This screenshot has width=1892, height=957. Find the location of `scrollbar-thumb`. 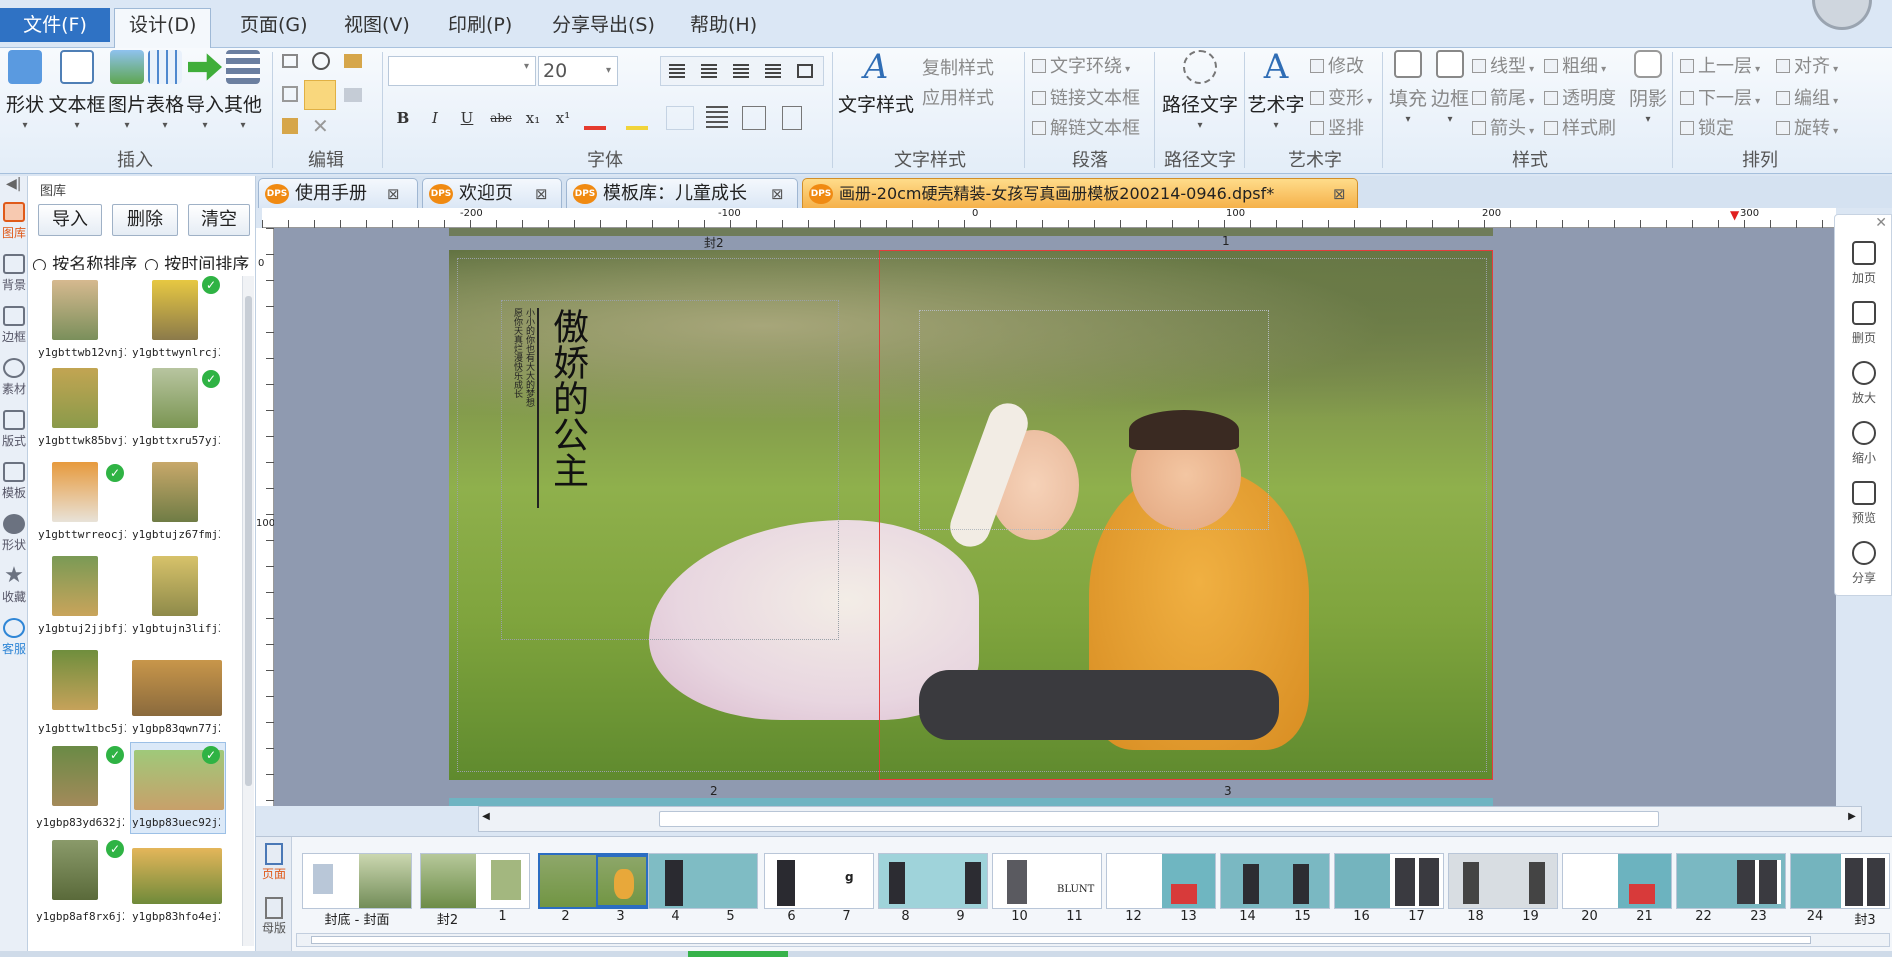

scrollbar-thumb is located at coordinates (248, 541).